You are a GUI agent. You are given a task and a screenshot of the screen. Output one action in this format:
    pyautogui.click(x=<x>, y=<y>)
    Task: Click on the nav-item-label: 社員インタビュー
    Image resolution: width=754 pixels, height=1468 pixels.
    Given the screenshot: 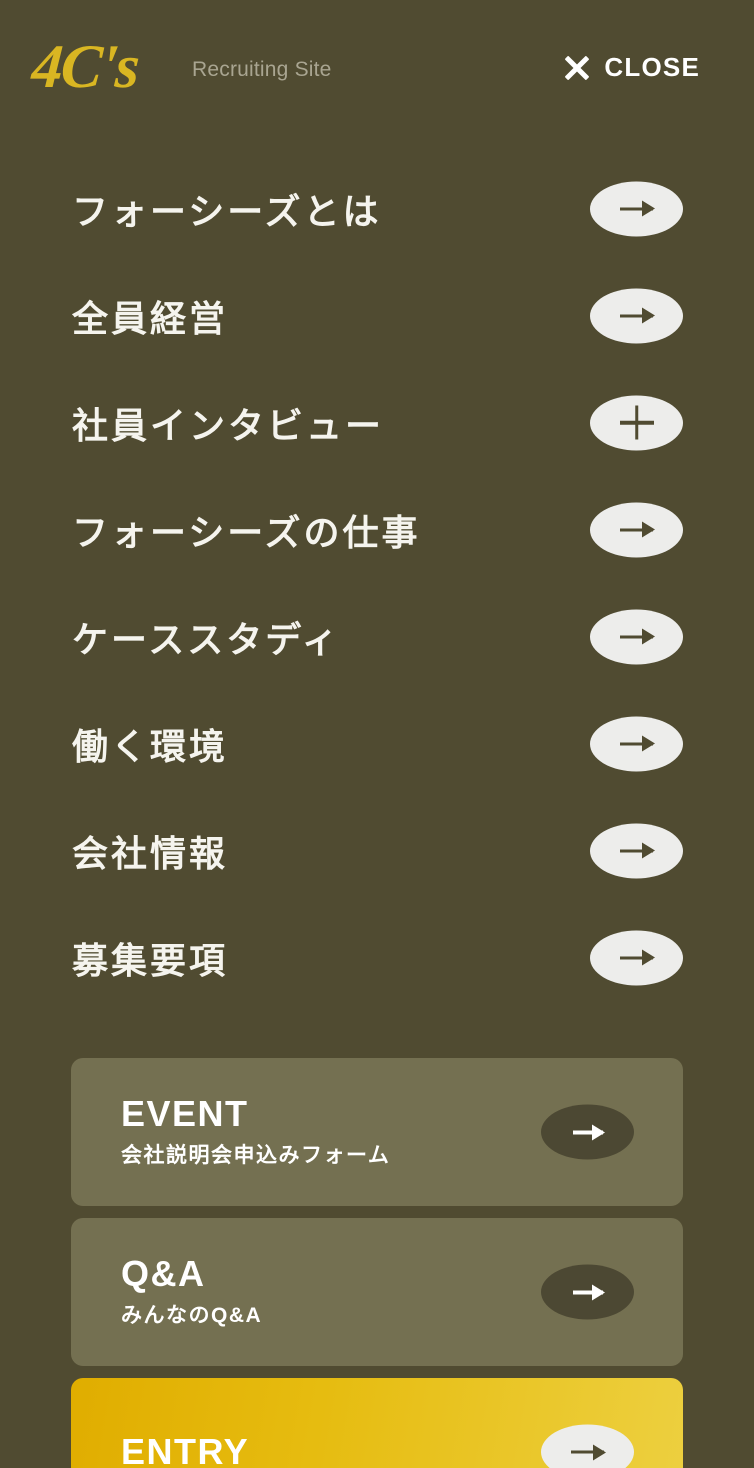 What is the action you would take?
    pyautogui.click(x=228, y=425)
    